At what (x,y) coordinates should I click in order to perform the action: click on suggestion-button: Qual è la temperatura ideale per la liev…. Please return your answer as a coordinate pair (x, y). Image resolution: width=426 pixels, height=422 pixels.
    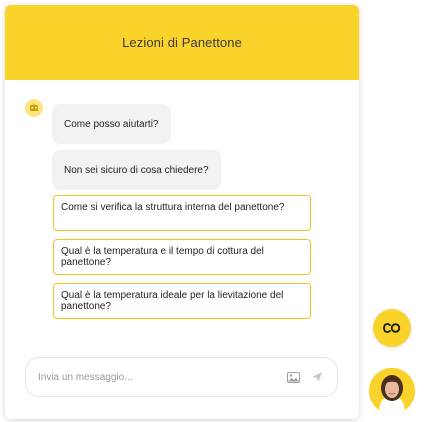
    Looking at the image, I should click on (182, 301).